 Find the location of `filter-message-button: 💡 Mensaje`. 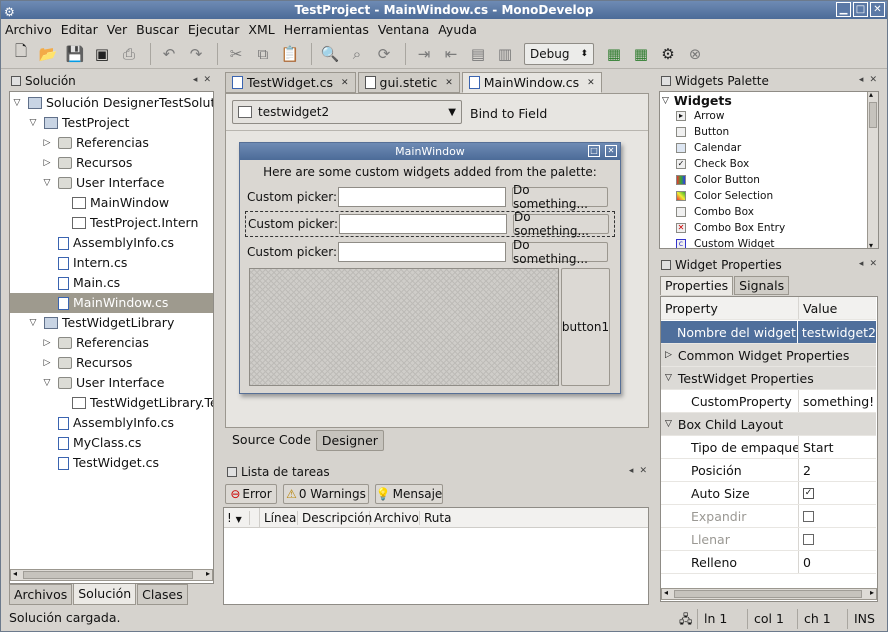

filter-message-button: 💡 Mensaje is located at coordinates (409, 494).